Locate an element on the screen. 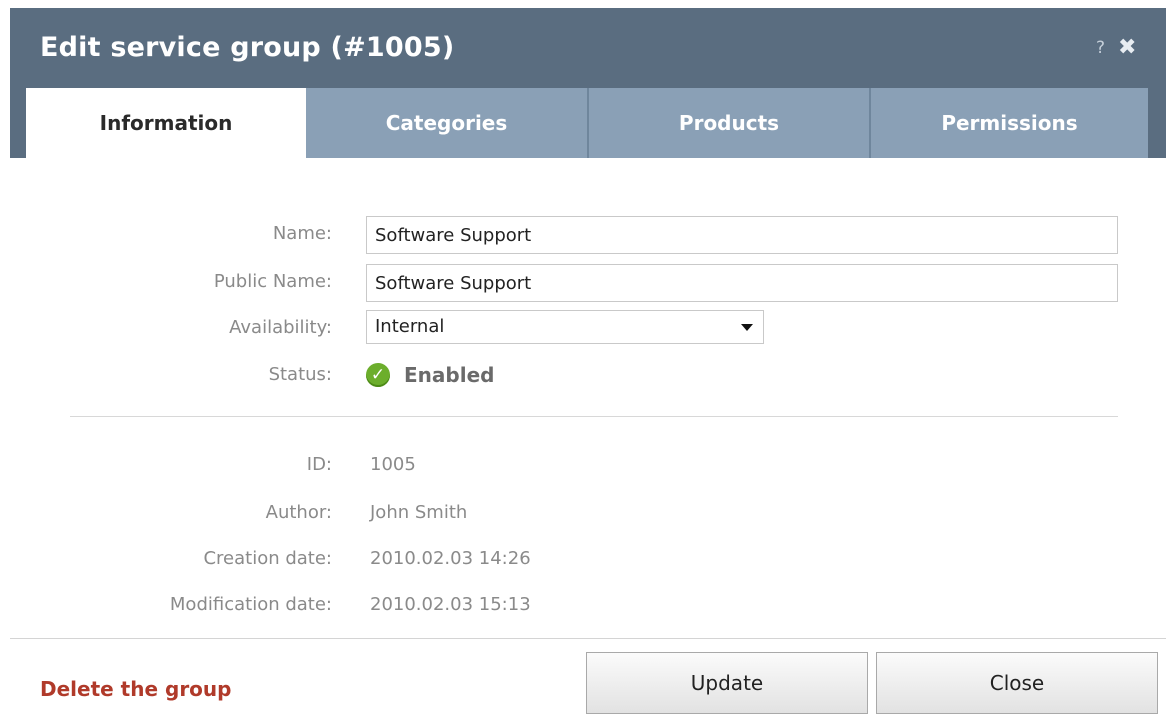  name-field is located at coordinates (742, 235).